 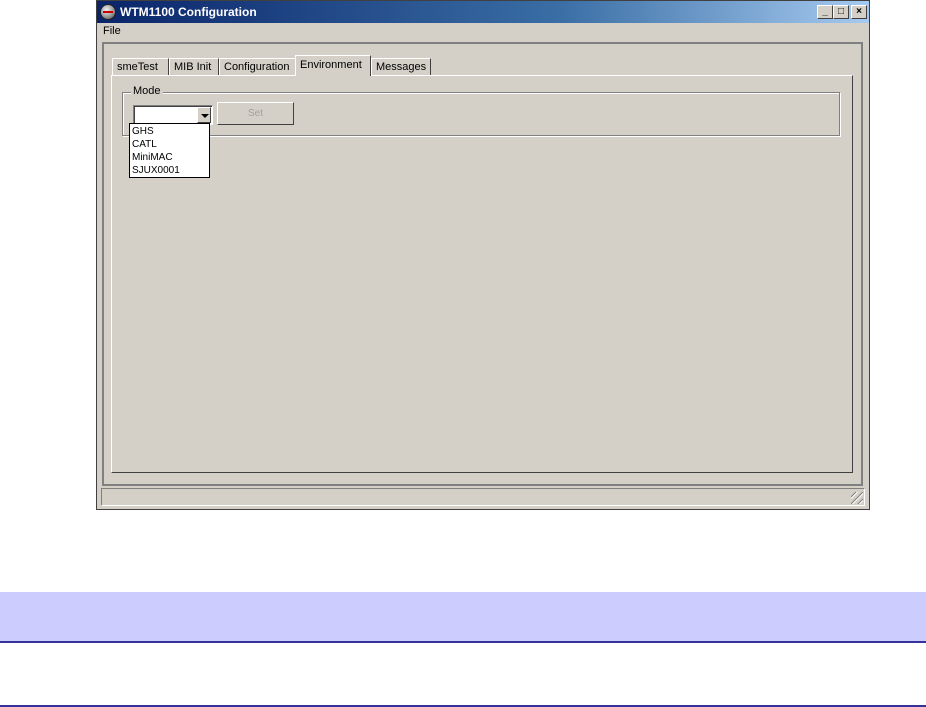 What do you see at coordinates (857, 498) in the screenshot?
I see `resize-grip-icon` at bounding box center [857, 498].